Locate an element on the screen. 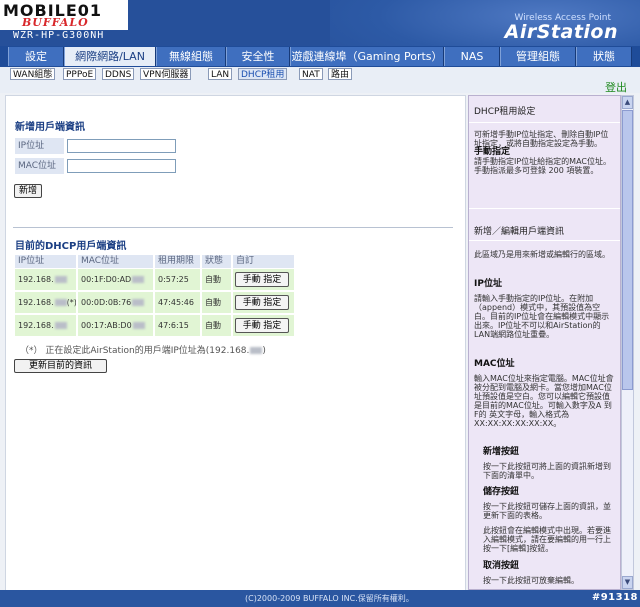 Image resolution: width=640 pixels, height=607 pixels. subnav-dhcp-lease: DHCP租用 is located at coordinates (263, 74).